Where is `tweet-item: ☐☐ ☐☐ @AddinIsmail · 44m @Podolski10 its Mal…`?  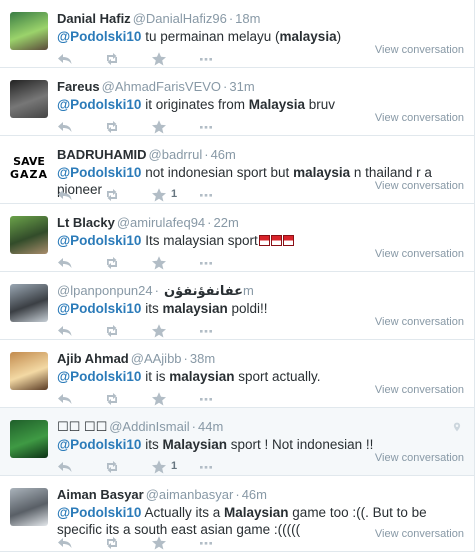
tweet-item: ☐☐ ☐☐ @AddinIsmail · 44m @Podolski10 its Mal… is located at coordinates (237, 442).